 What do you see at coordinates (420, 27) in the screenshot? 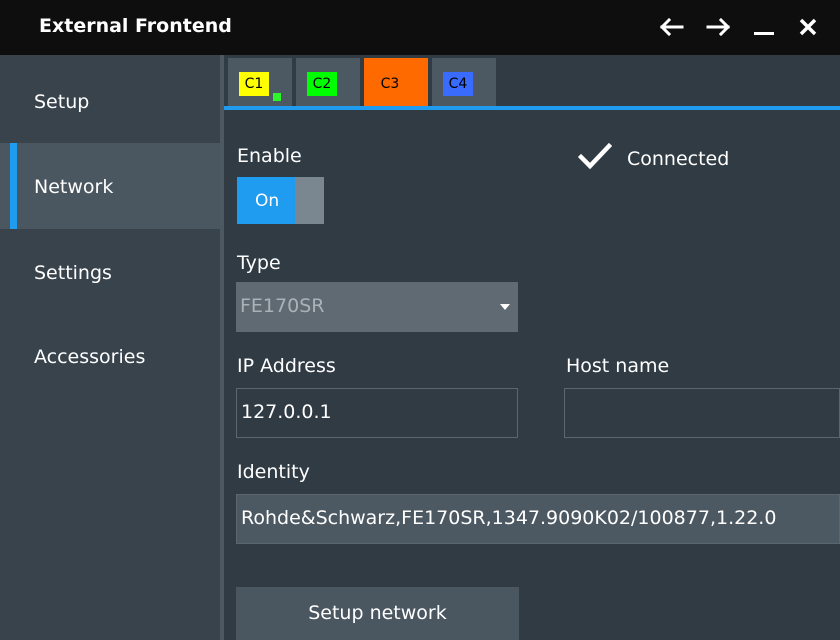
I see `title-bar: External Frontend` at bounding box center [420, 27].